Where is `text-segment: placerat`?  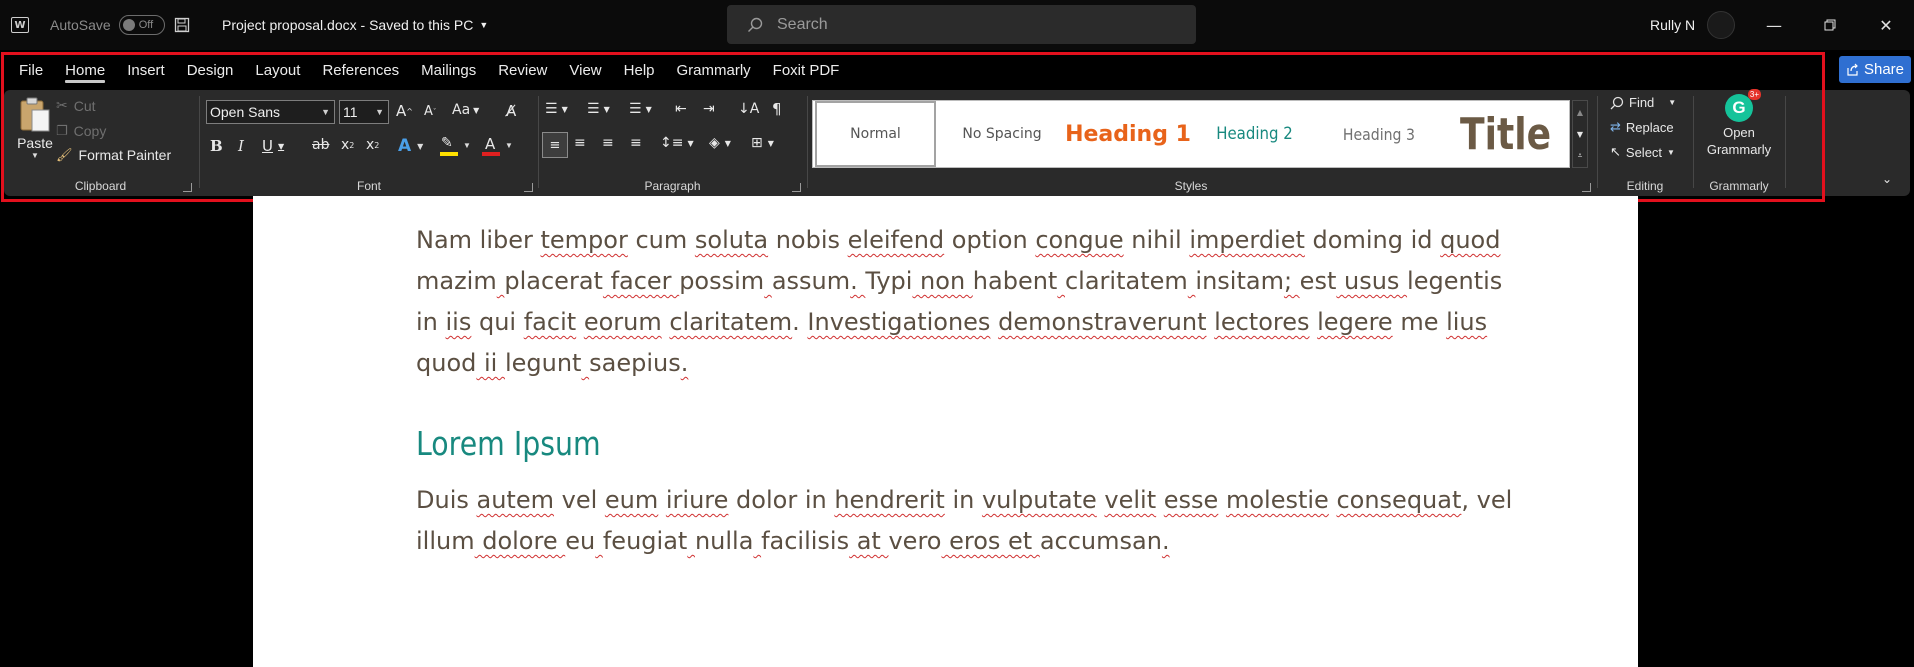
text-segment: placerat is located at coordinates (553, 281).